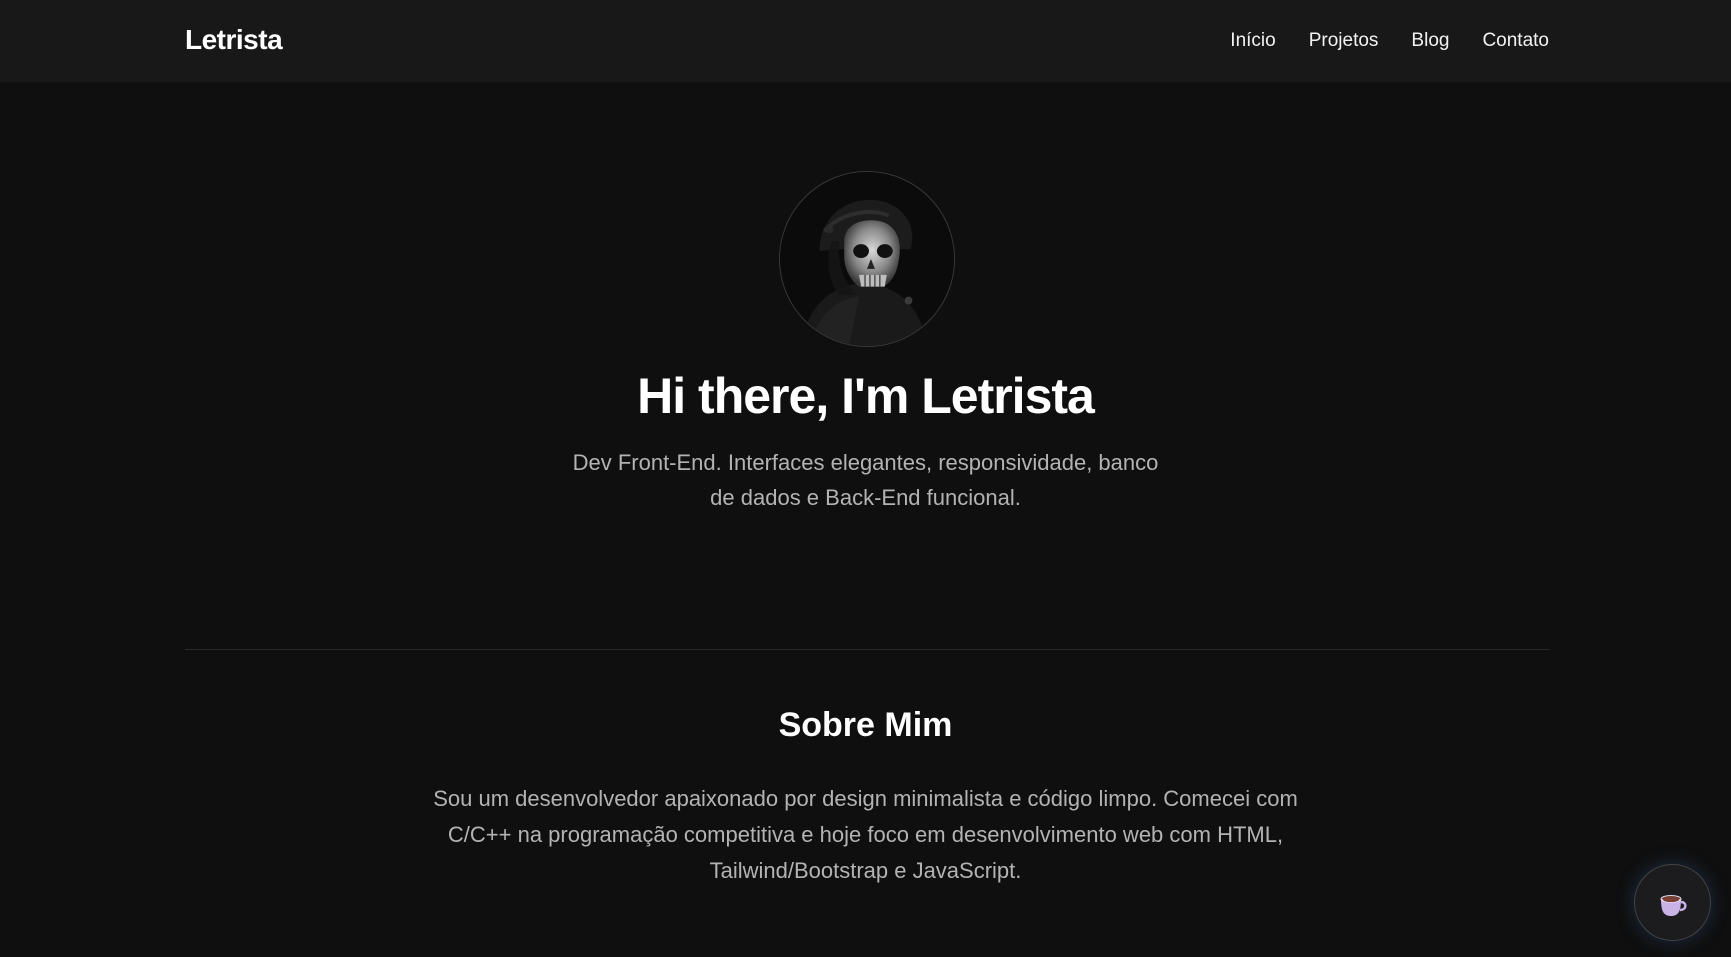 The width and height of the screenshot is (1731, 957). What do you see at coordinates (1252, 41) in the screenshot?
I see `nav-link-inicio: Início` at bounding box center [1252, 41].